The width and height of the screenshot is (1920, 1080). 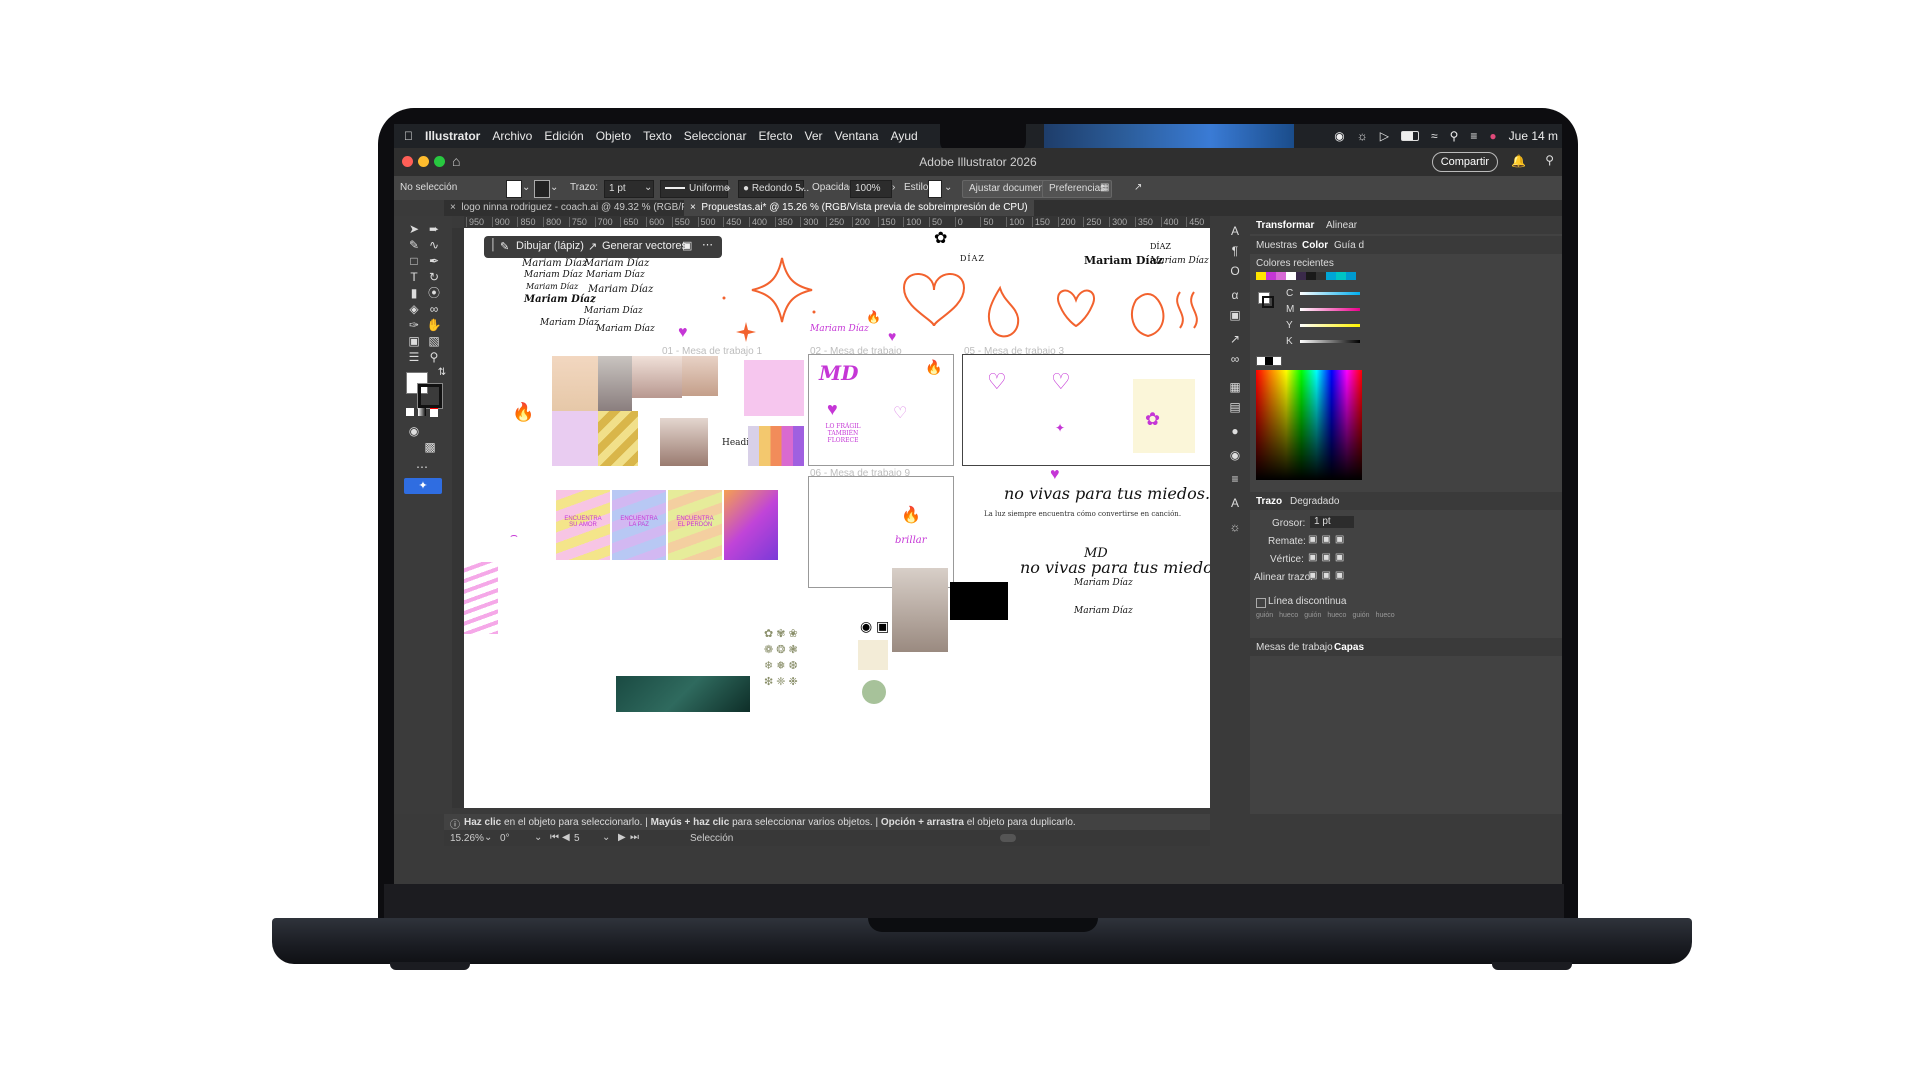 What do you see at coordinates (814, 136) in the screenshot?
I see `menu-ver: Ver` at bounding box center [814, 136].